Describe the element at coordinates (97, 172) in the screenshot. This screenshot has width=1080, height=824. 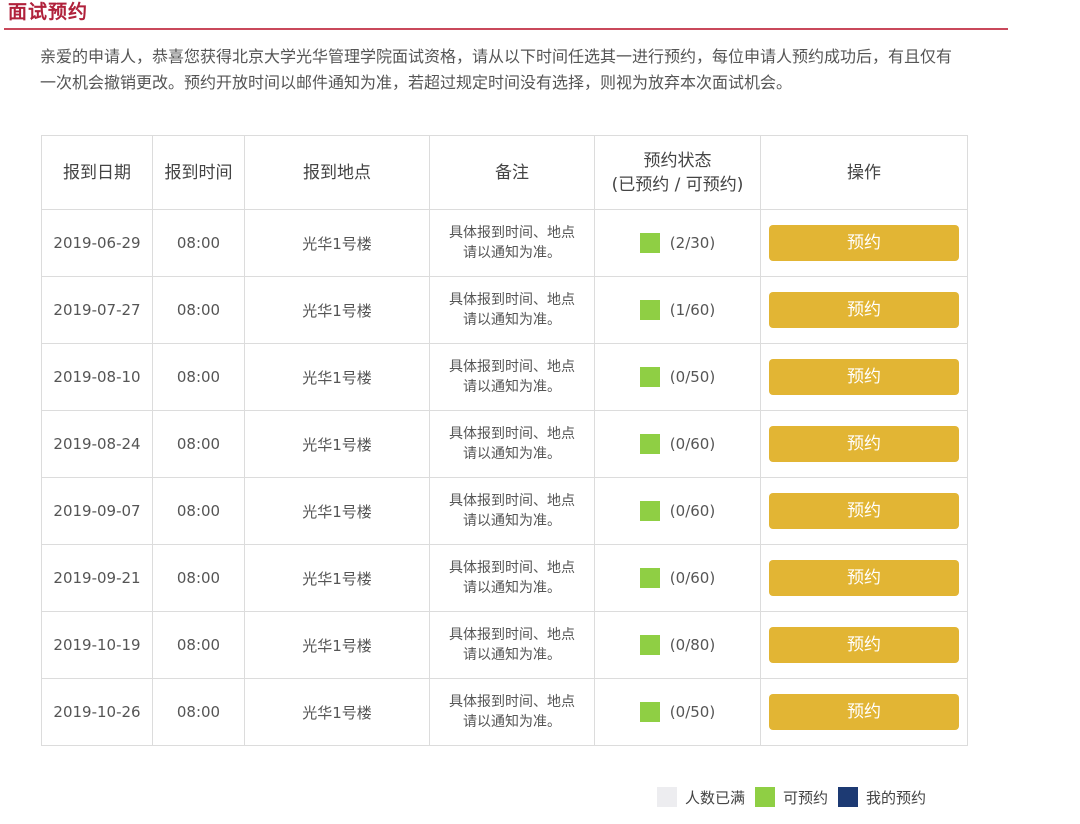
I see `header-date: 报到日期` at that location.